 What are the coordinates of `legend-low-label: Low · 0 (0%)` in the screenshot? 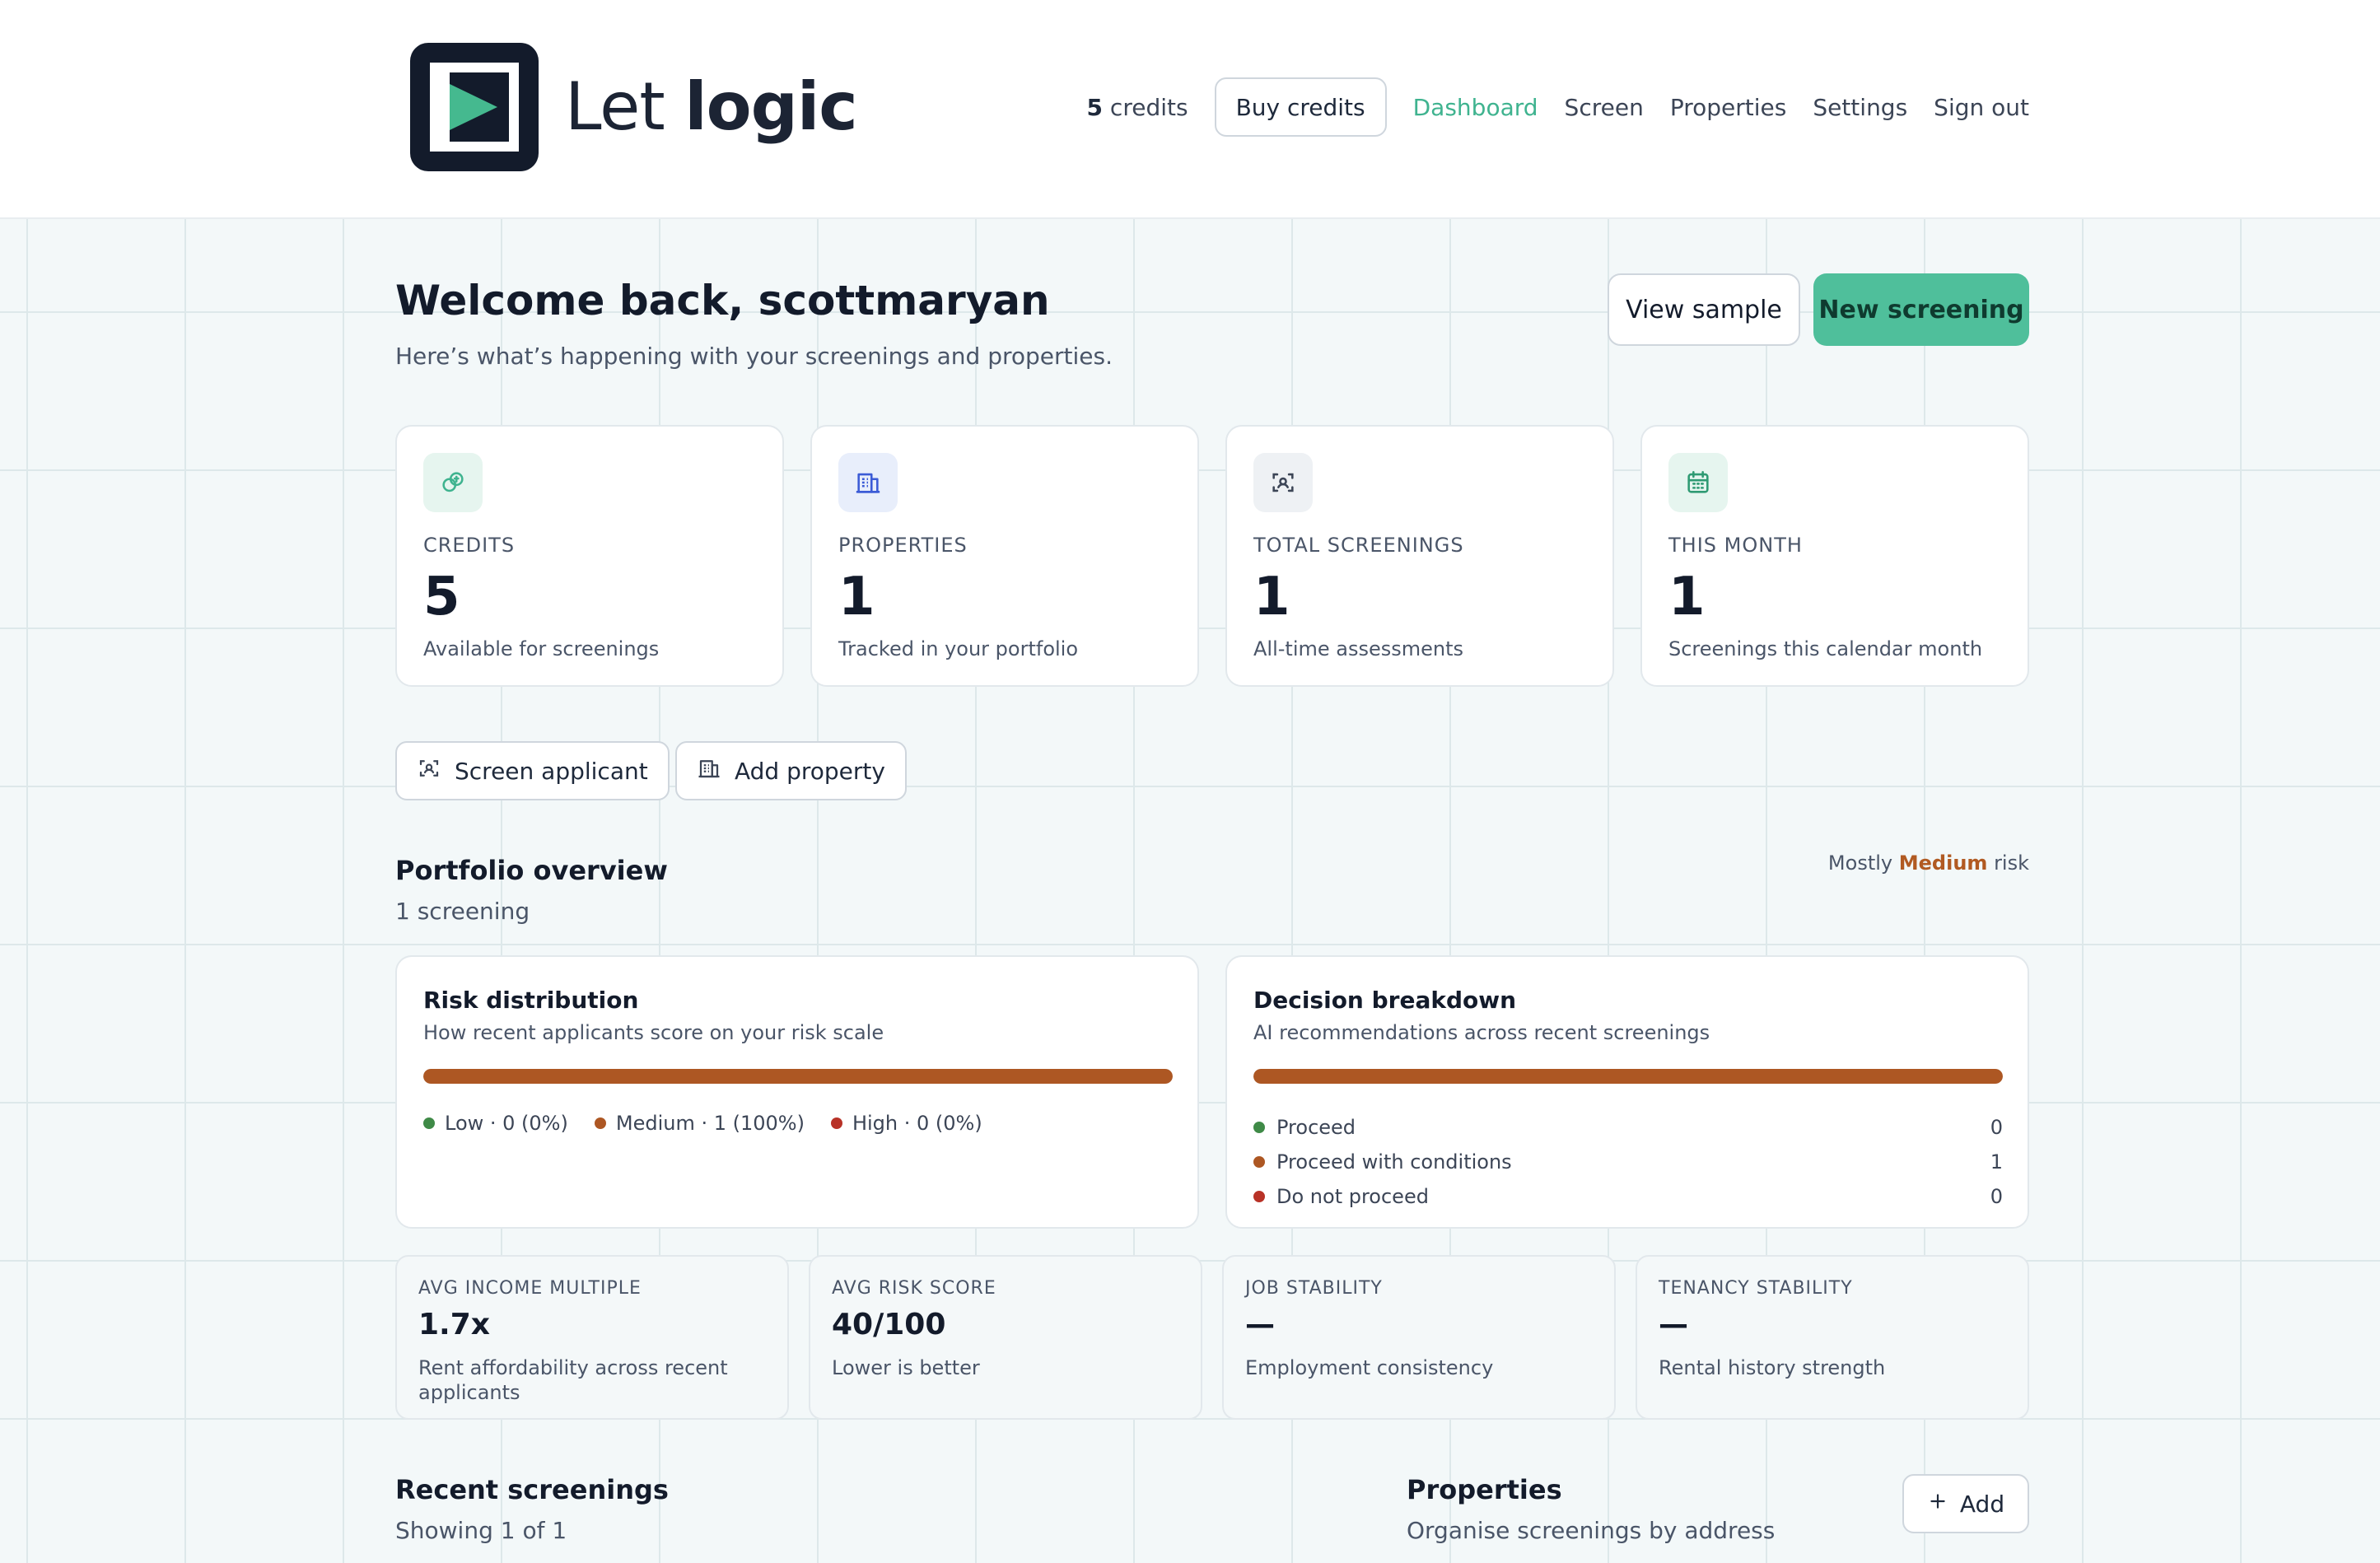 It's located at (506, 1123).